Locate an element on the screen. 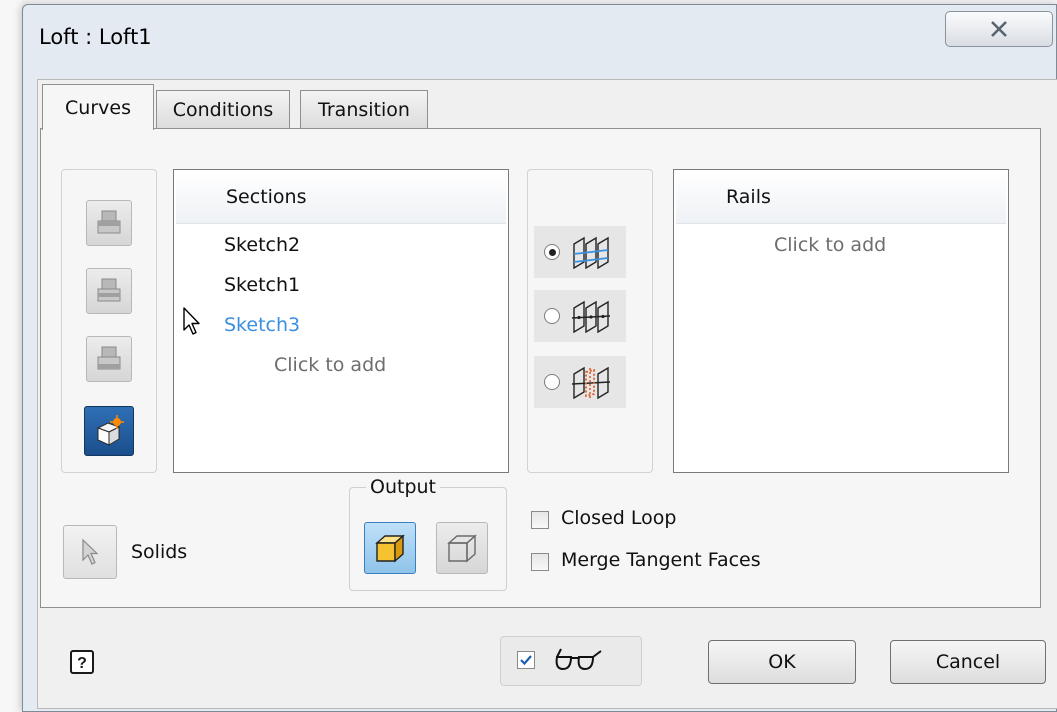 Image resolution: width=1057 pixels, height=712 pixels. ok-button-label: OK is located at coordinates (782, 662).